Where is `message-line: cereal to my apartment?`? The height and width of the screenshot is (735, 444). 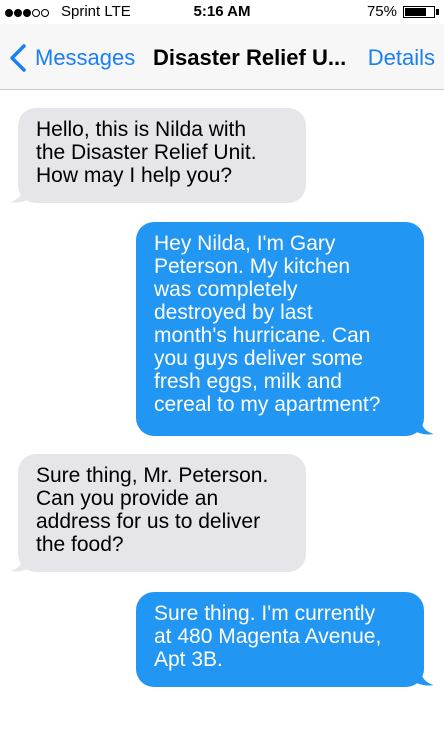 message-line: cereal to my apartment? is located at coordinates (267, 404).